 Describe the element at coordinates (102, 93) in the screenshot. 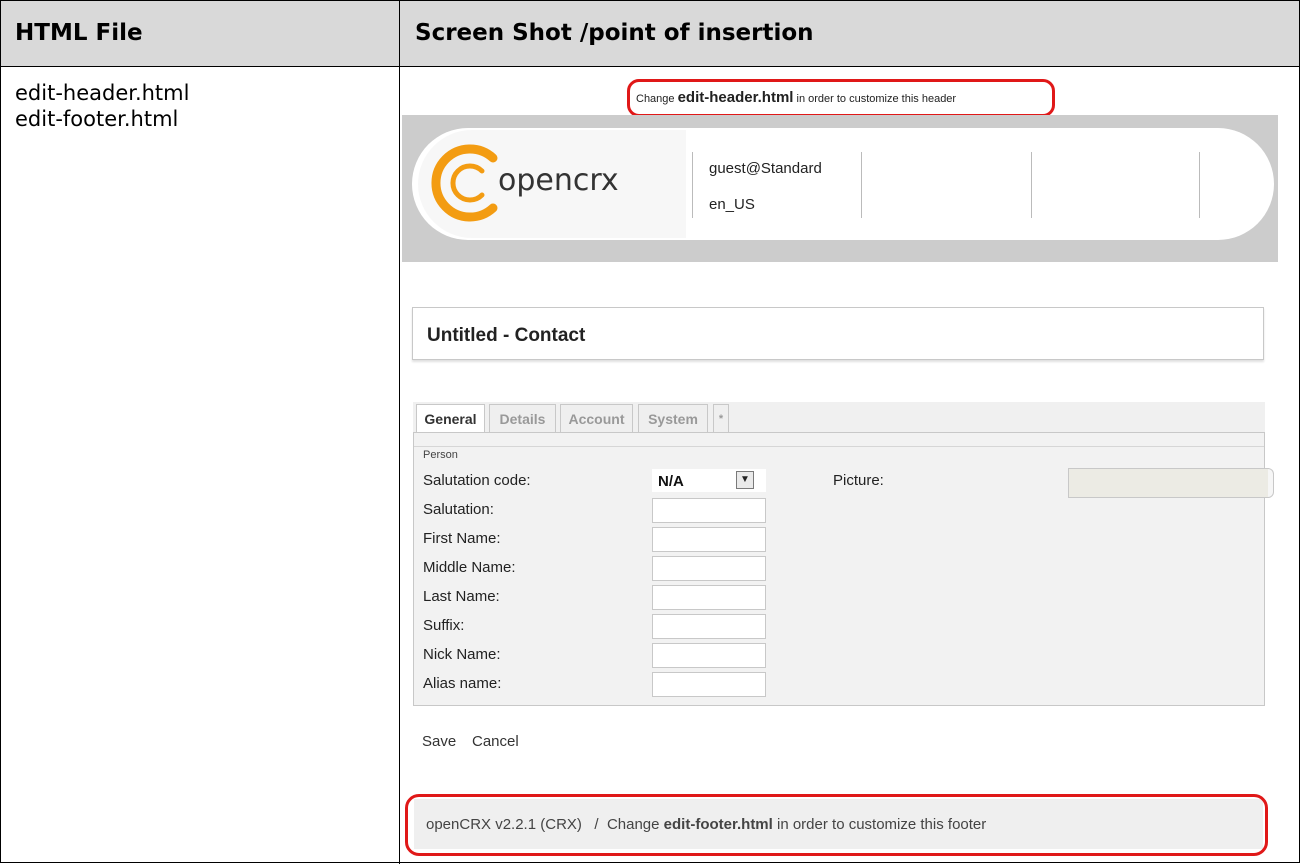

I see `file-name-header: edit-header.html` at that location.